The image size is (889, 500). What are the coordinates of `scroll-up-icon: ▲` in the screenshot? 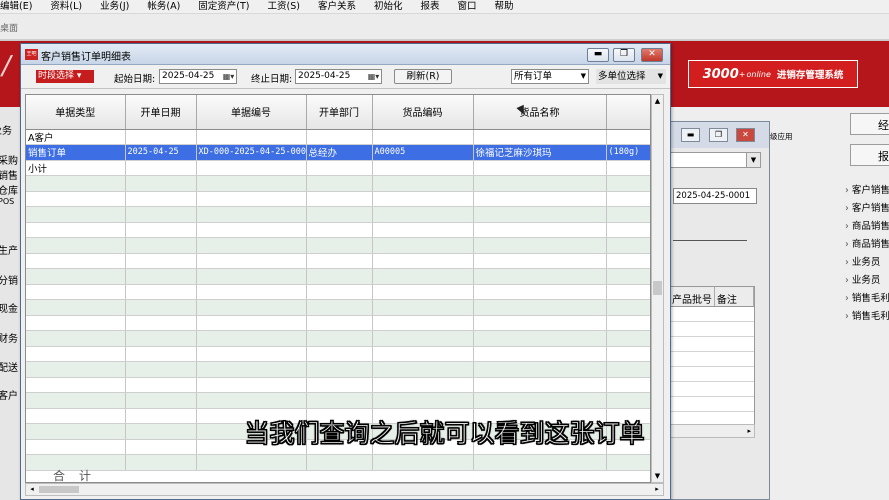 It's located at (657, 101).